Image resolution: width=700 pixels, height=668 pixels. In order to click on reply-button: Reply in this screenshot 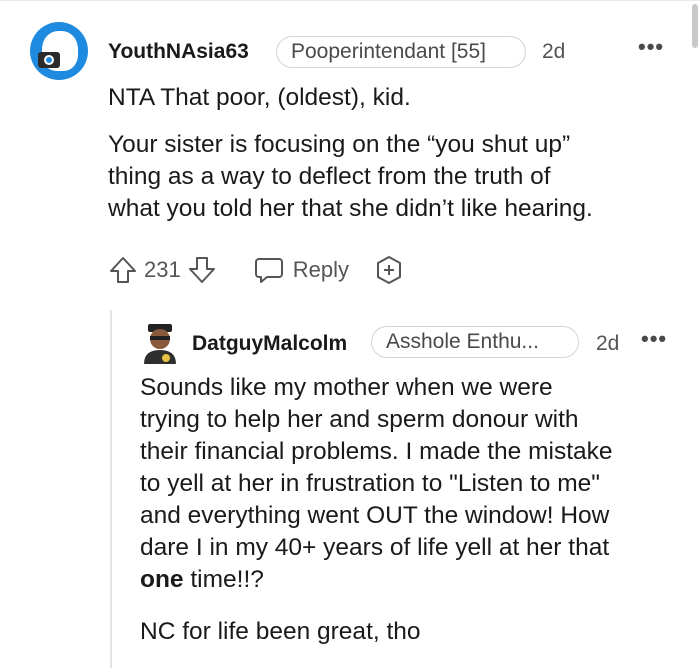, I will do `click(301, 270)`.